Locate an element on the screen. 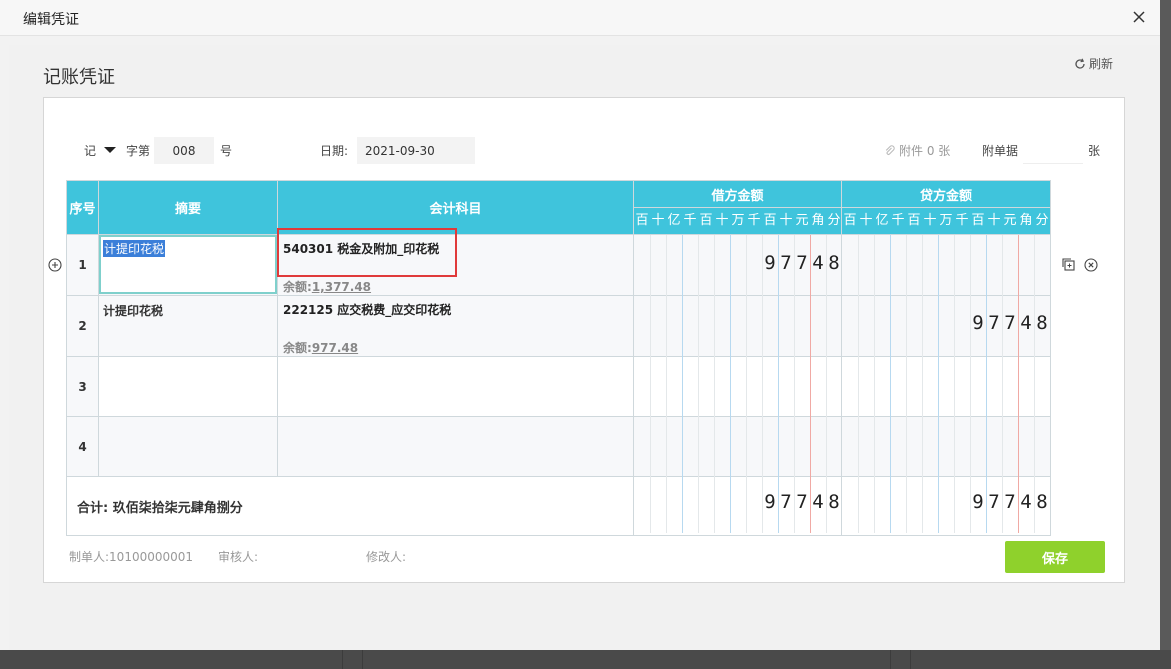 Image resolution: width=1171 pixels, height=669 pixels. voucher-number-input: 008 is located at coordinates (184, 150).